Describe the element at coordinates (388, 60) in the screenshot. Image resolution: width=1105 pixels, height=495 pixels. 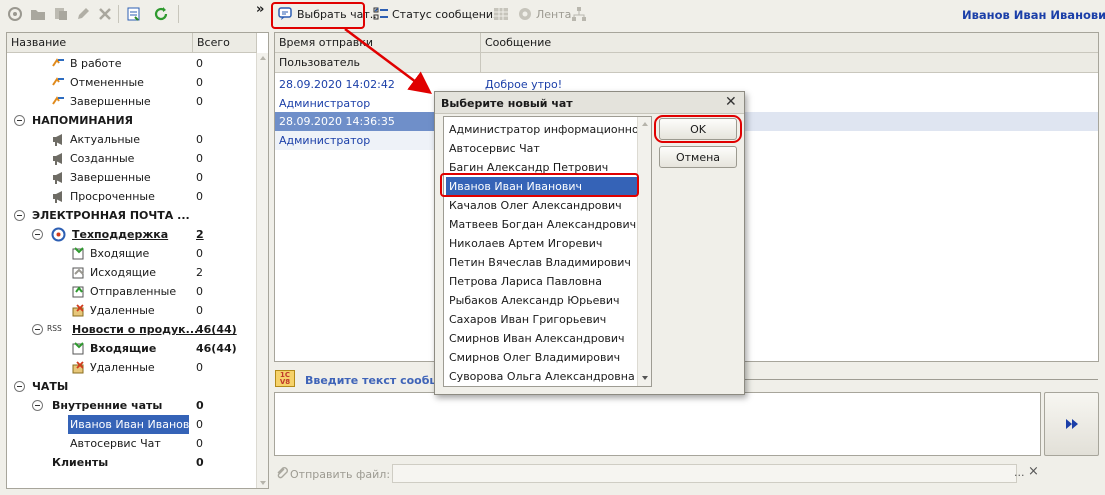
I see `annotation-arrow` at that location.